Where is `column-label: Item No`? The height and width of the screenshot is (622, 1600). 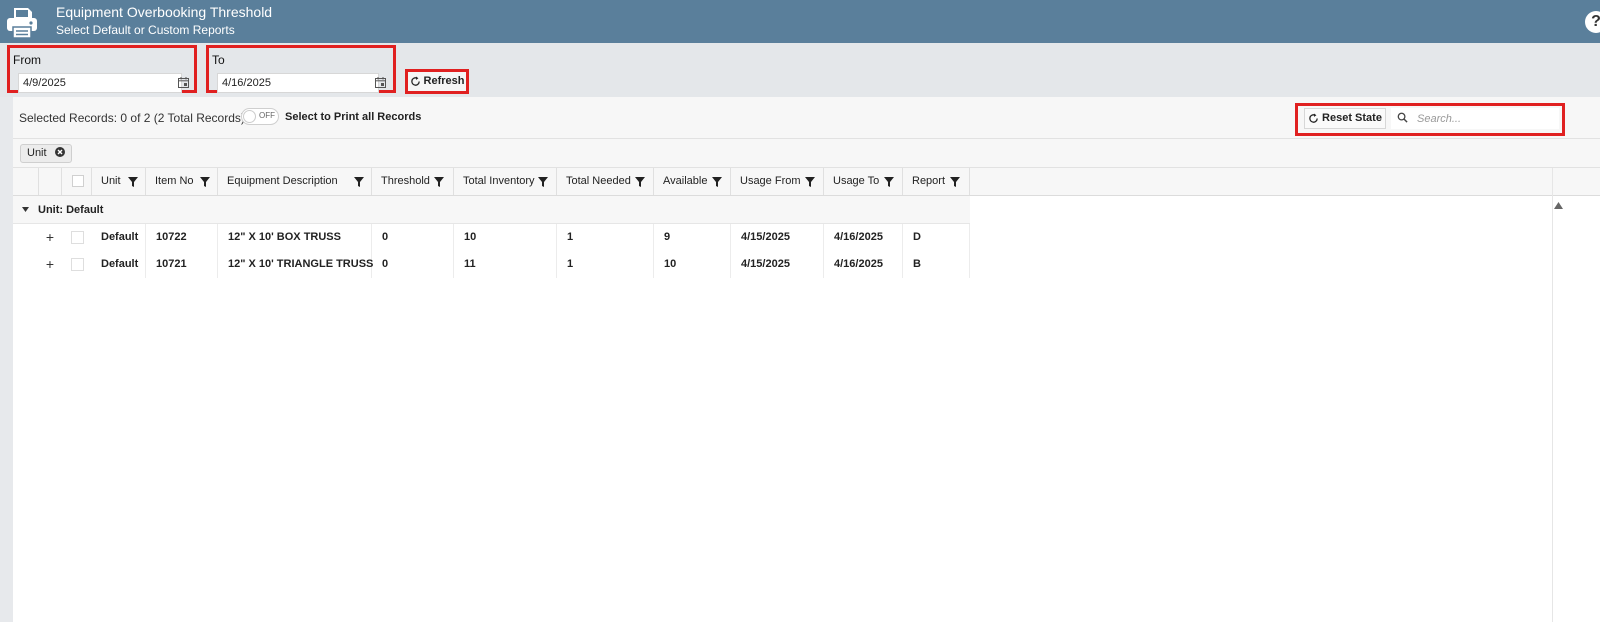 column-label: Item No is located at coordinates (174, 181).